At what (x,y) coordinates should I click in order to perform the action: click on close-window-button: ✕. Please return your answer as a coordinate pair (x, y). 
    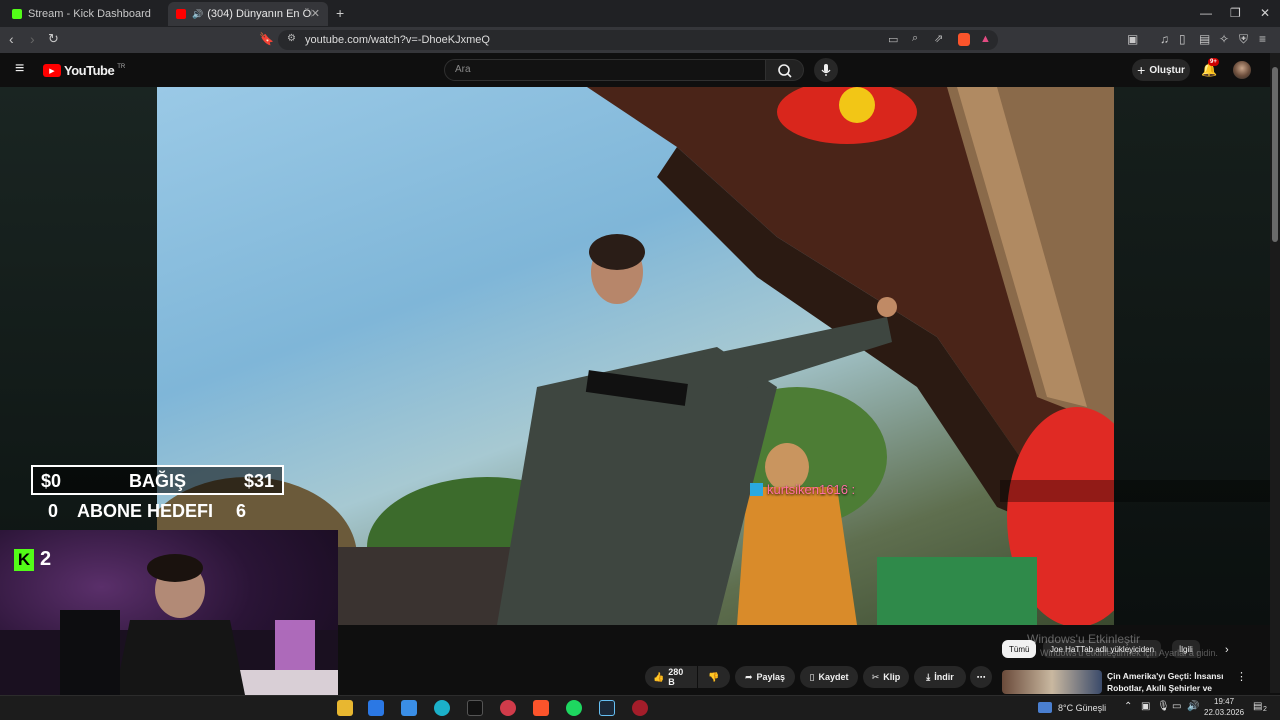
    Looking at the image, I should click on (1265, 13).